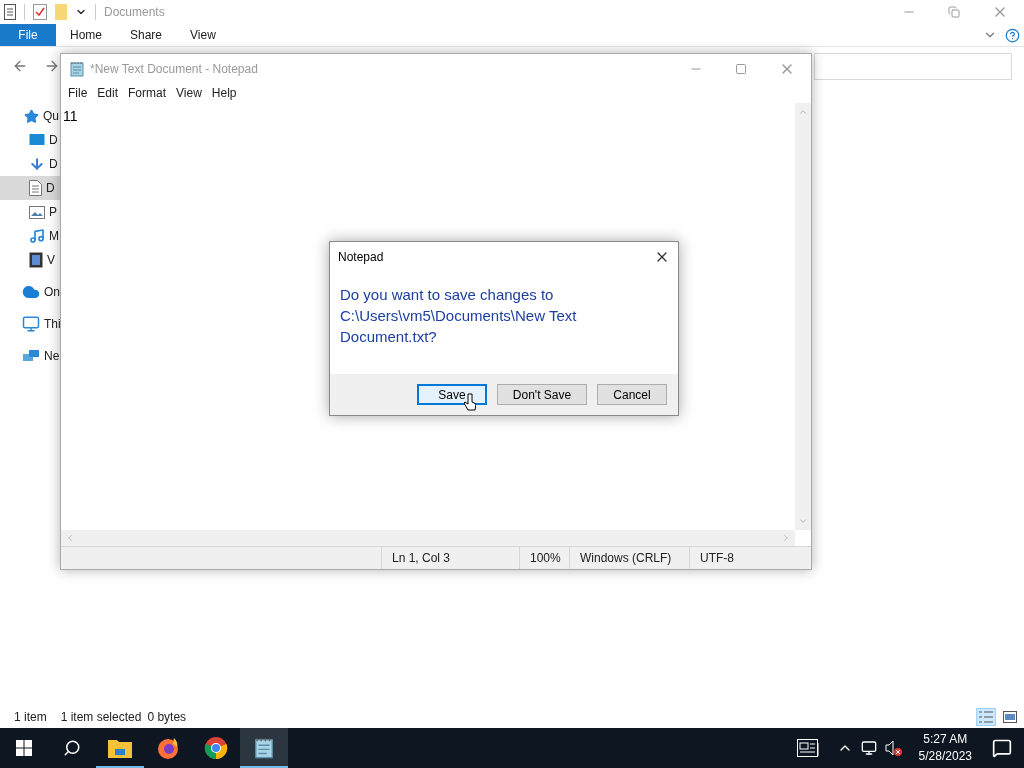 Image resolution: width=1024 pixels, height=768 pixels. What do you see at coordinates (744, 558) in the screenshot?
I see `status-field: UTF-8` at bounding box center [744, 558].